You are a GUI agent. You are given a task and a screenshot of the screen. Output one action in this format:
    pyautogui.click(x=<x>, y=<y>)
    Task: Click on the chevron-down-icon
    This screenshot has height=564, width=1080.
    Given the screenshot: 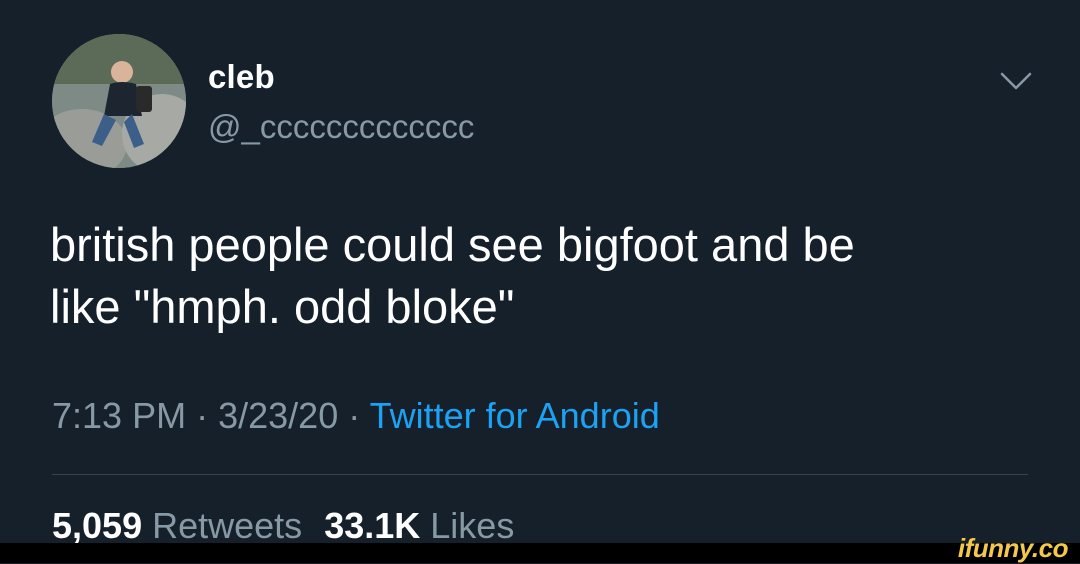 What is the action you would take?
    pyautogui.click(x=1016, y=81)
    